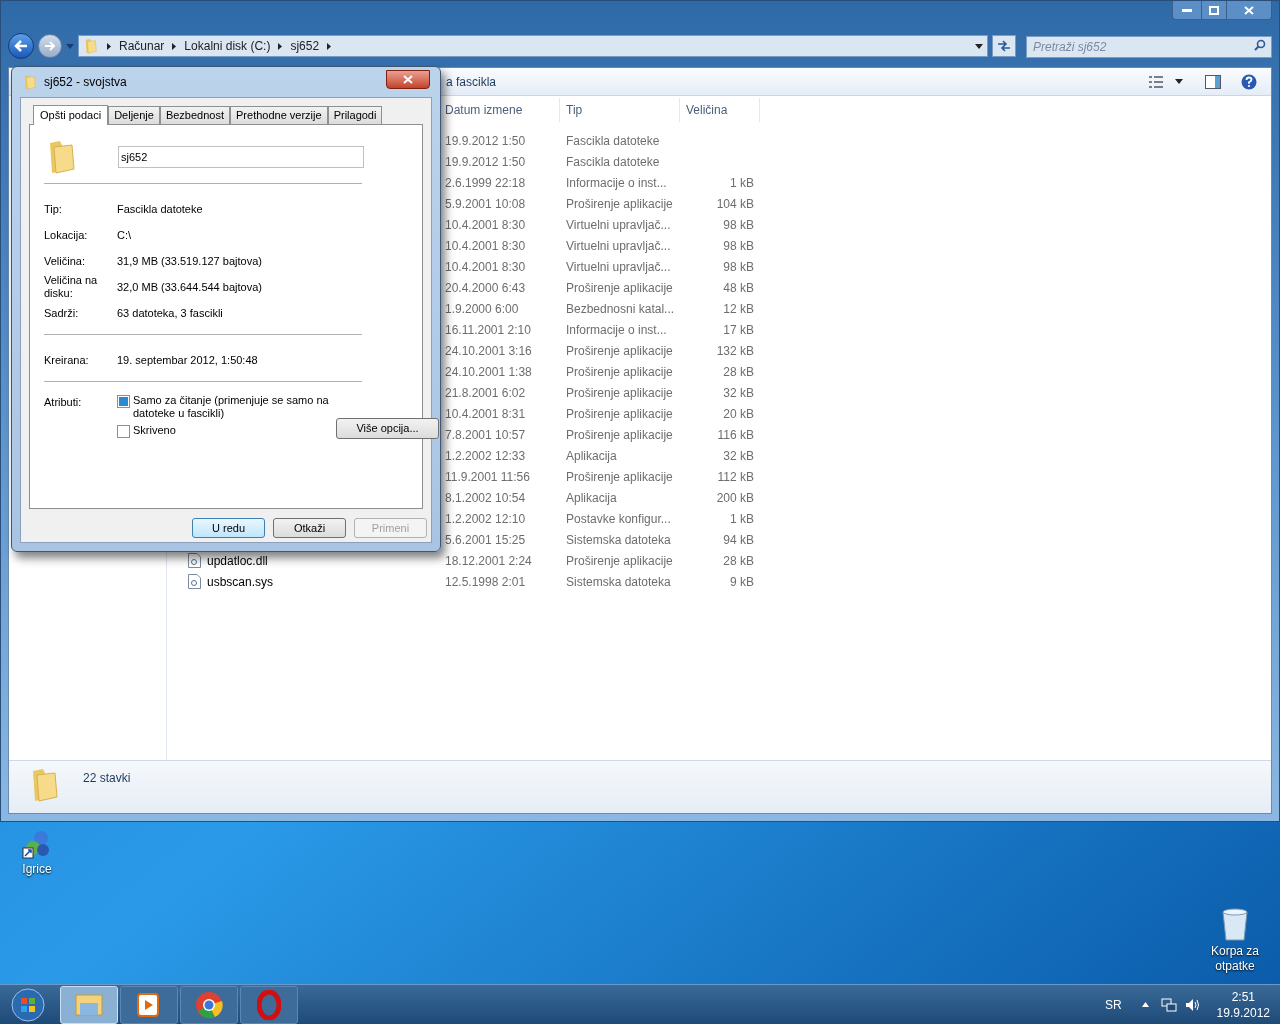 Image resolution: width=1280 pixels, height=1024 pixels. Describe the element at coordinates (194, 115) in the screenshot. I see `tab: Bezbednost` at that location.